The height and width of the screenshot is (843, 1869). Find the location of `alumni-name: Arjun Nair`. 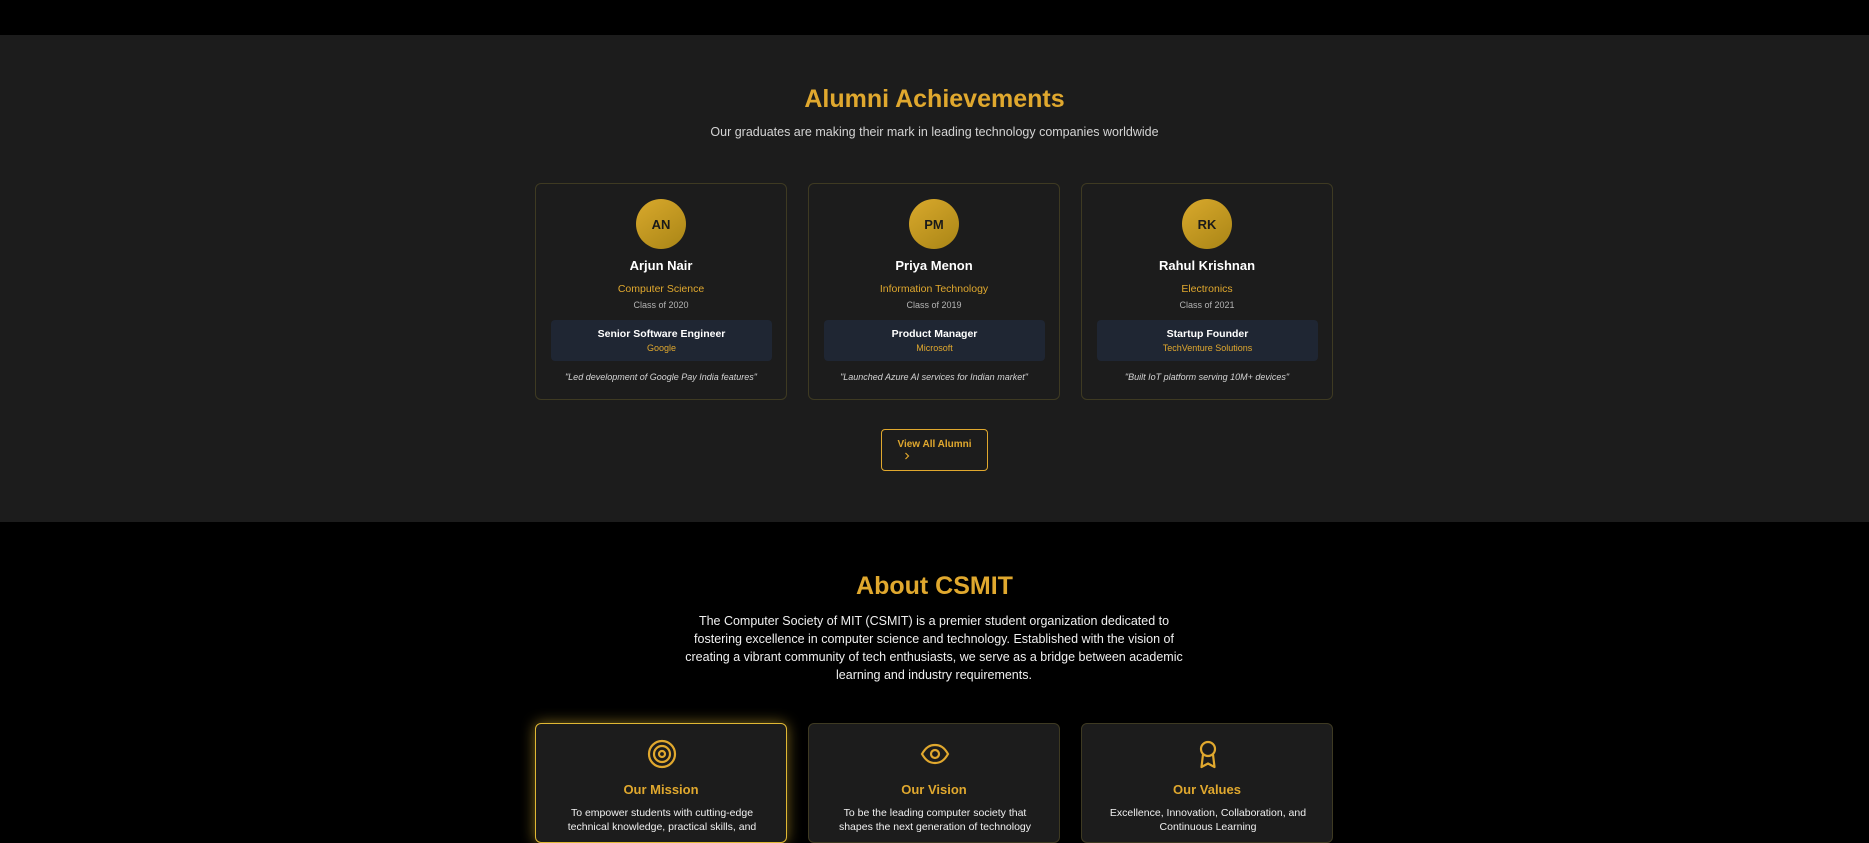

alumni-name: Arjun Nair is located at coordinates (661, 265).